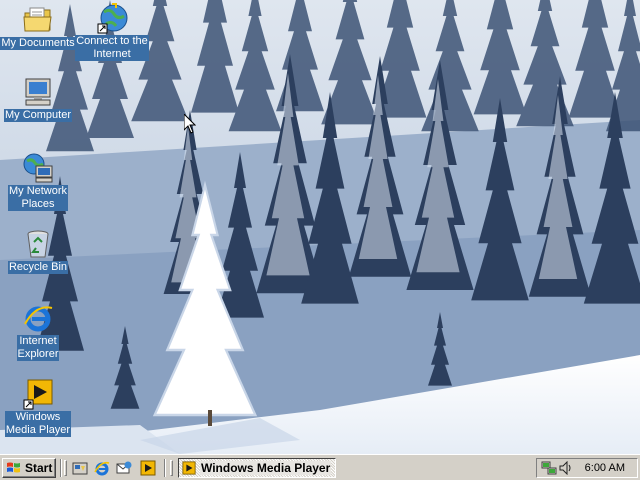 The image size is (640, 480). I want to click on system-tray: 6:00 AM, so click(587, 468).